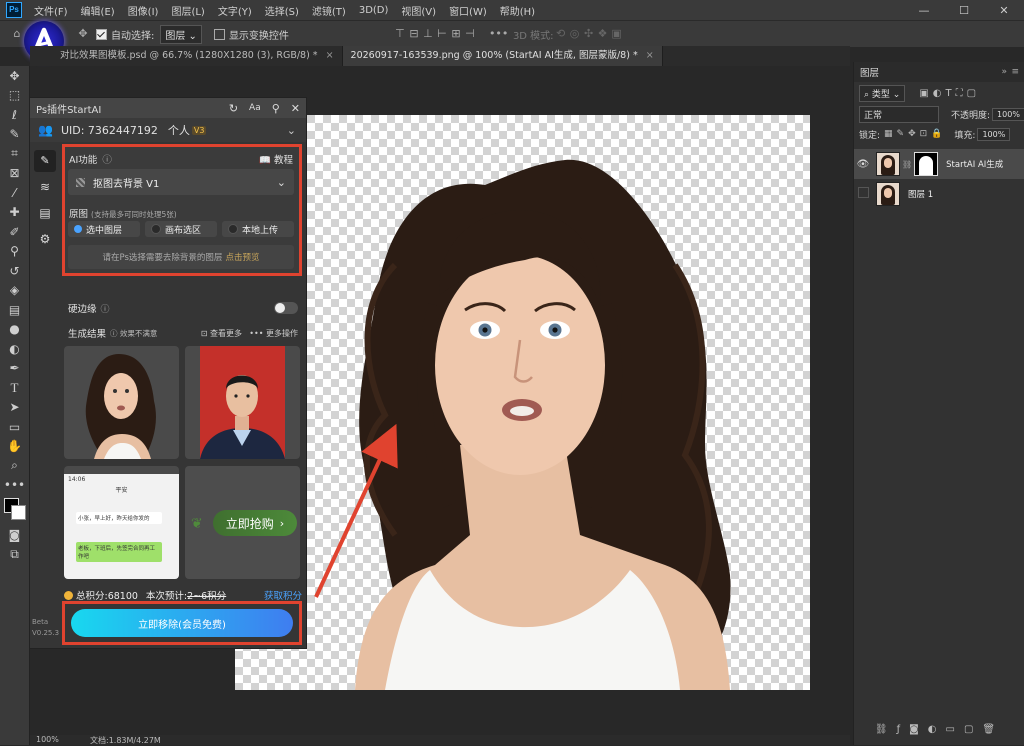  What do you see at coordinates (181, 182) in the screenshot?
I see `function-select: 抠图去背景 V1 ⌄` at bounding box center [181, 182].